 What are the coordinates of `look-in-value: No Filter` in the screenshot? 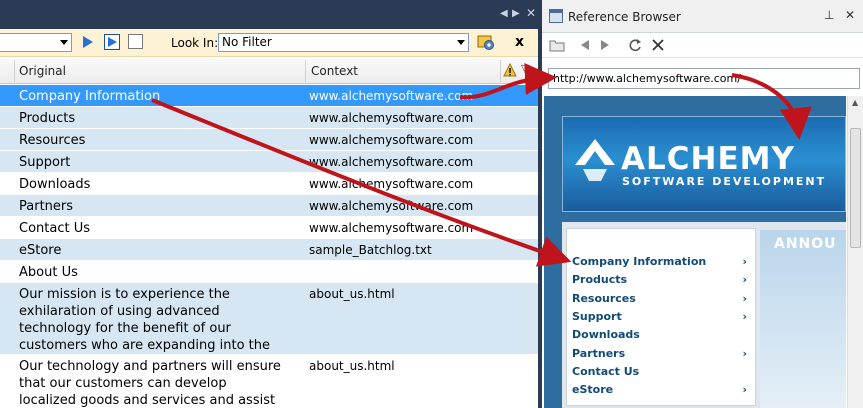 It's located at (247, 42).